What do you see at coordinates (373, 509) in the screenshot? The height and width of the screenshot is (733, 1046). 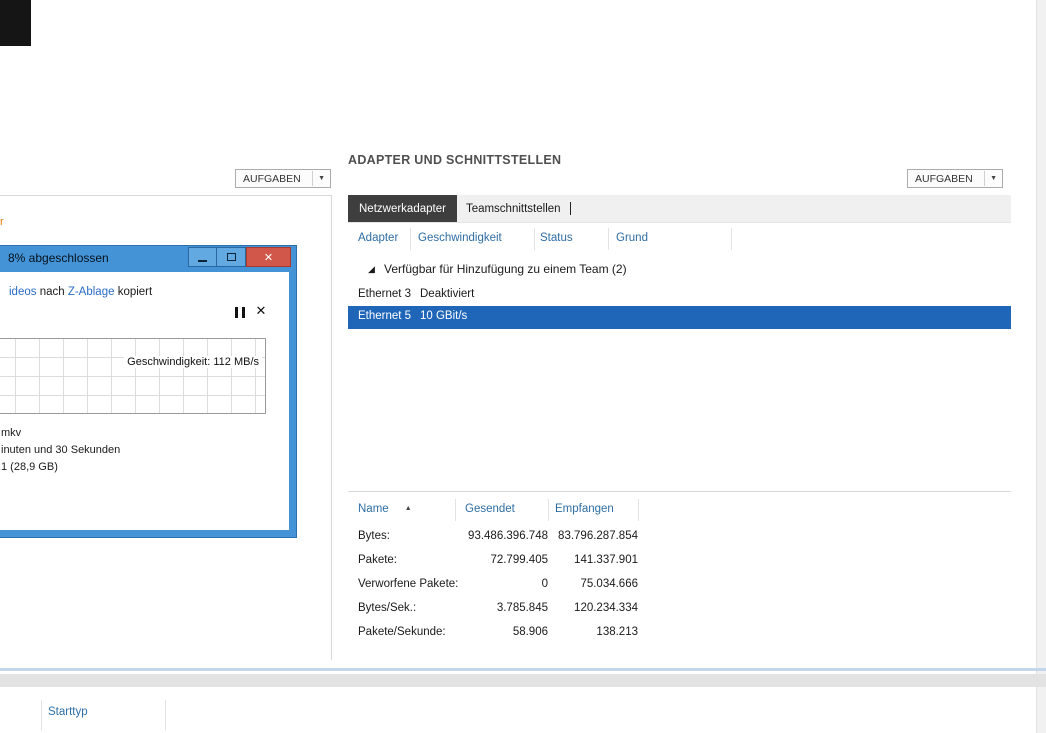 I see `stats-header-name-label: Name` at bounding box center [373, 509].